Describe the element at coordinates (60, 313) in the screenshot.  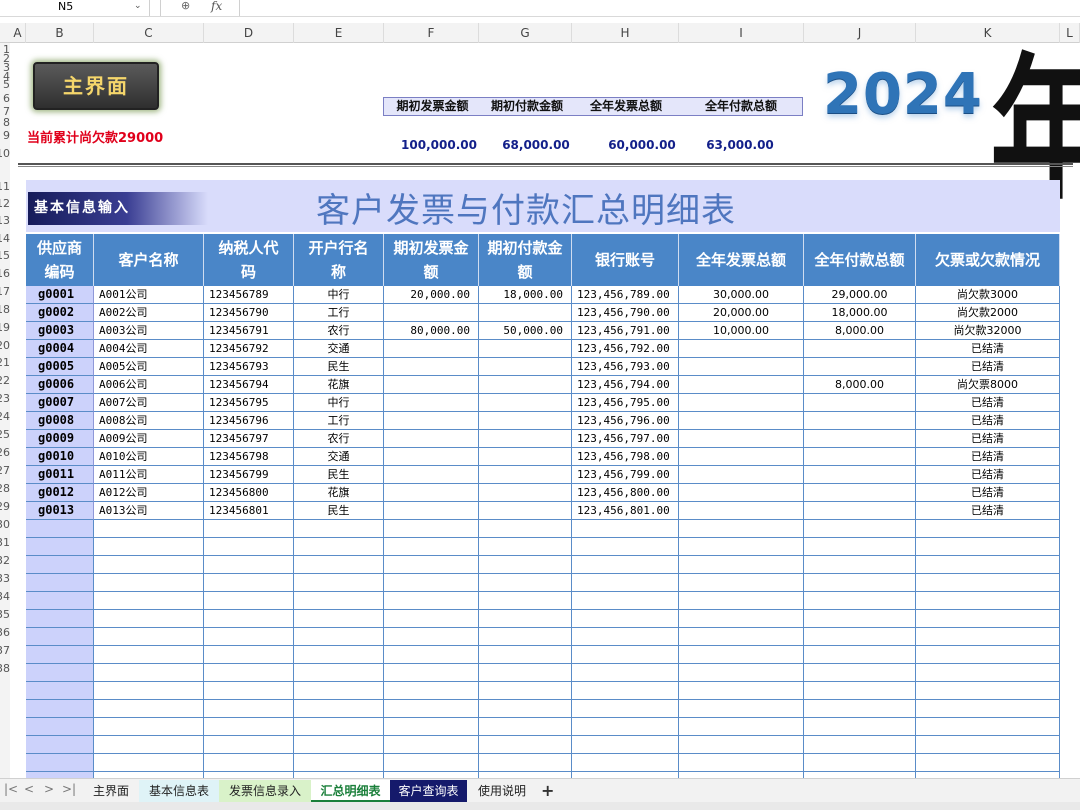
I see `cell-supplier-code: g0002` at that location.